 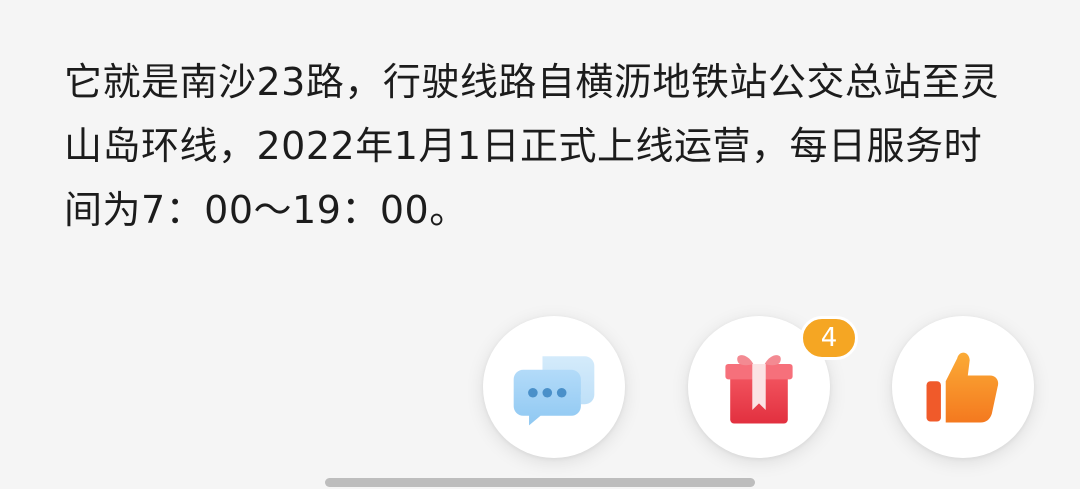 I want to click on home-indicator, so click(x=540, y=482).